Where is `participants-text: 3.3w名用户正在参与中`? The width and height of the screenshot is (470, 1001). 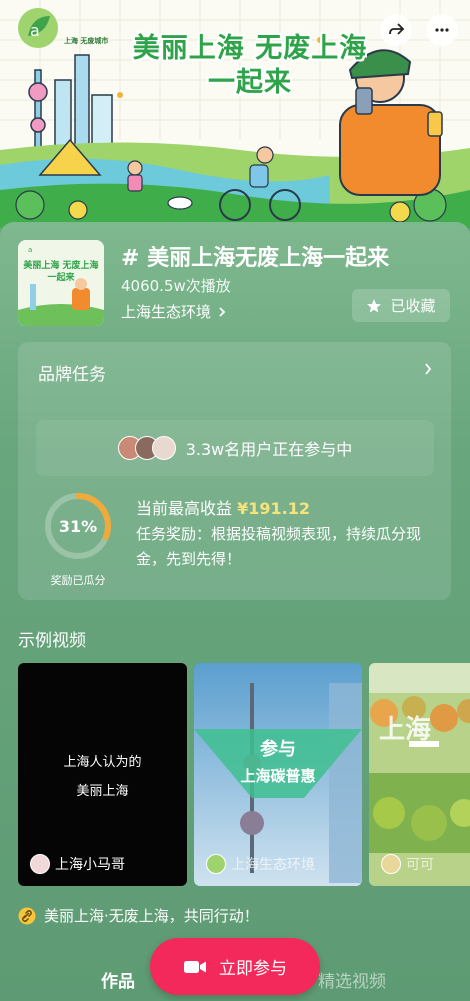
participants-text: 3.3w名用户正在参与中 is located at coordinates (269, 449).